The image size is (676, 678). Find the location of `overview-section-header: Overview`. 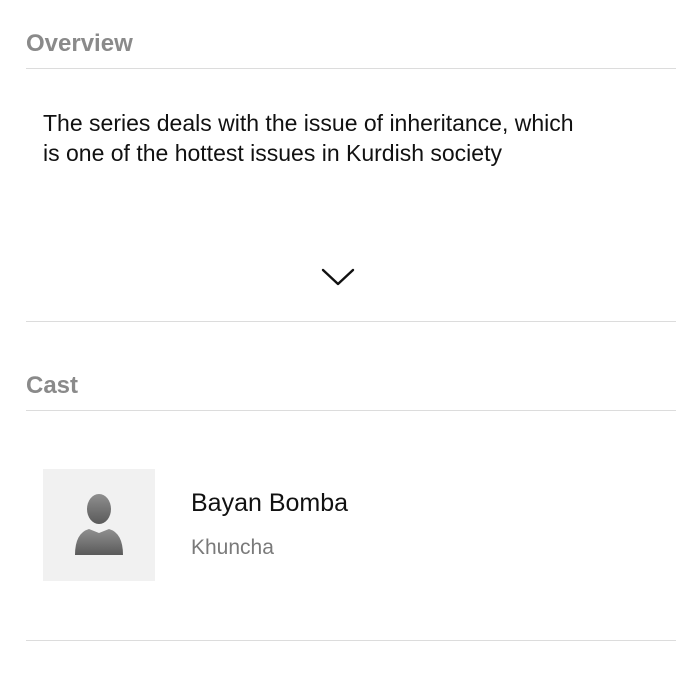

overview-section-header: Overview is located at coordinates (79, 43).